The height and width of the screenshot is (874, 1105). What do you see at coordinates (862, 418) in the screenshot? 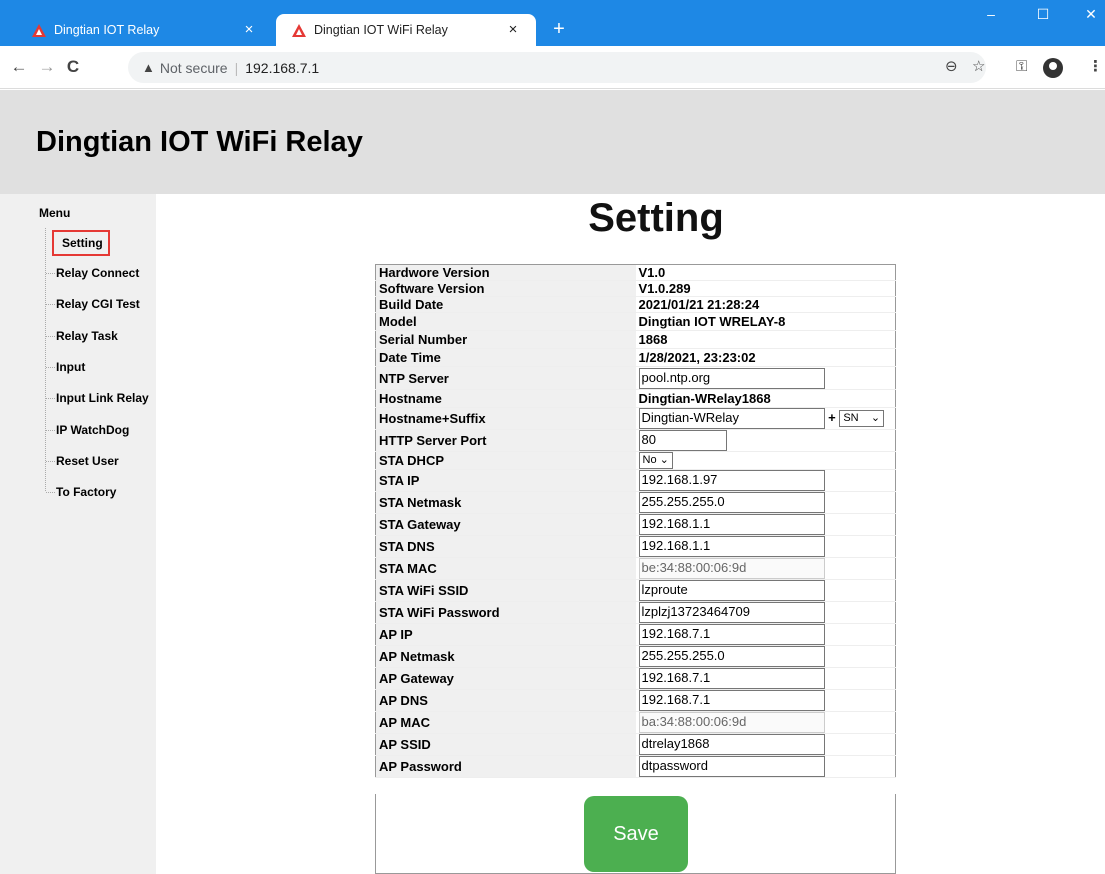
I see `suffix-select: SN ⌄` at bounding box center [862, 418].